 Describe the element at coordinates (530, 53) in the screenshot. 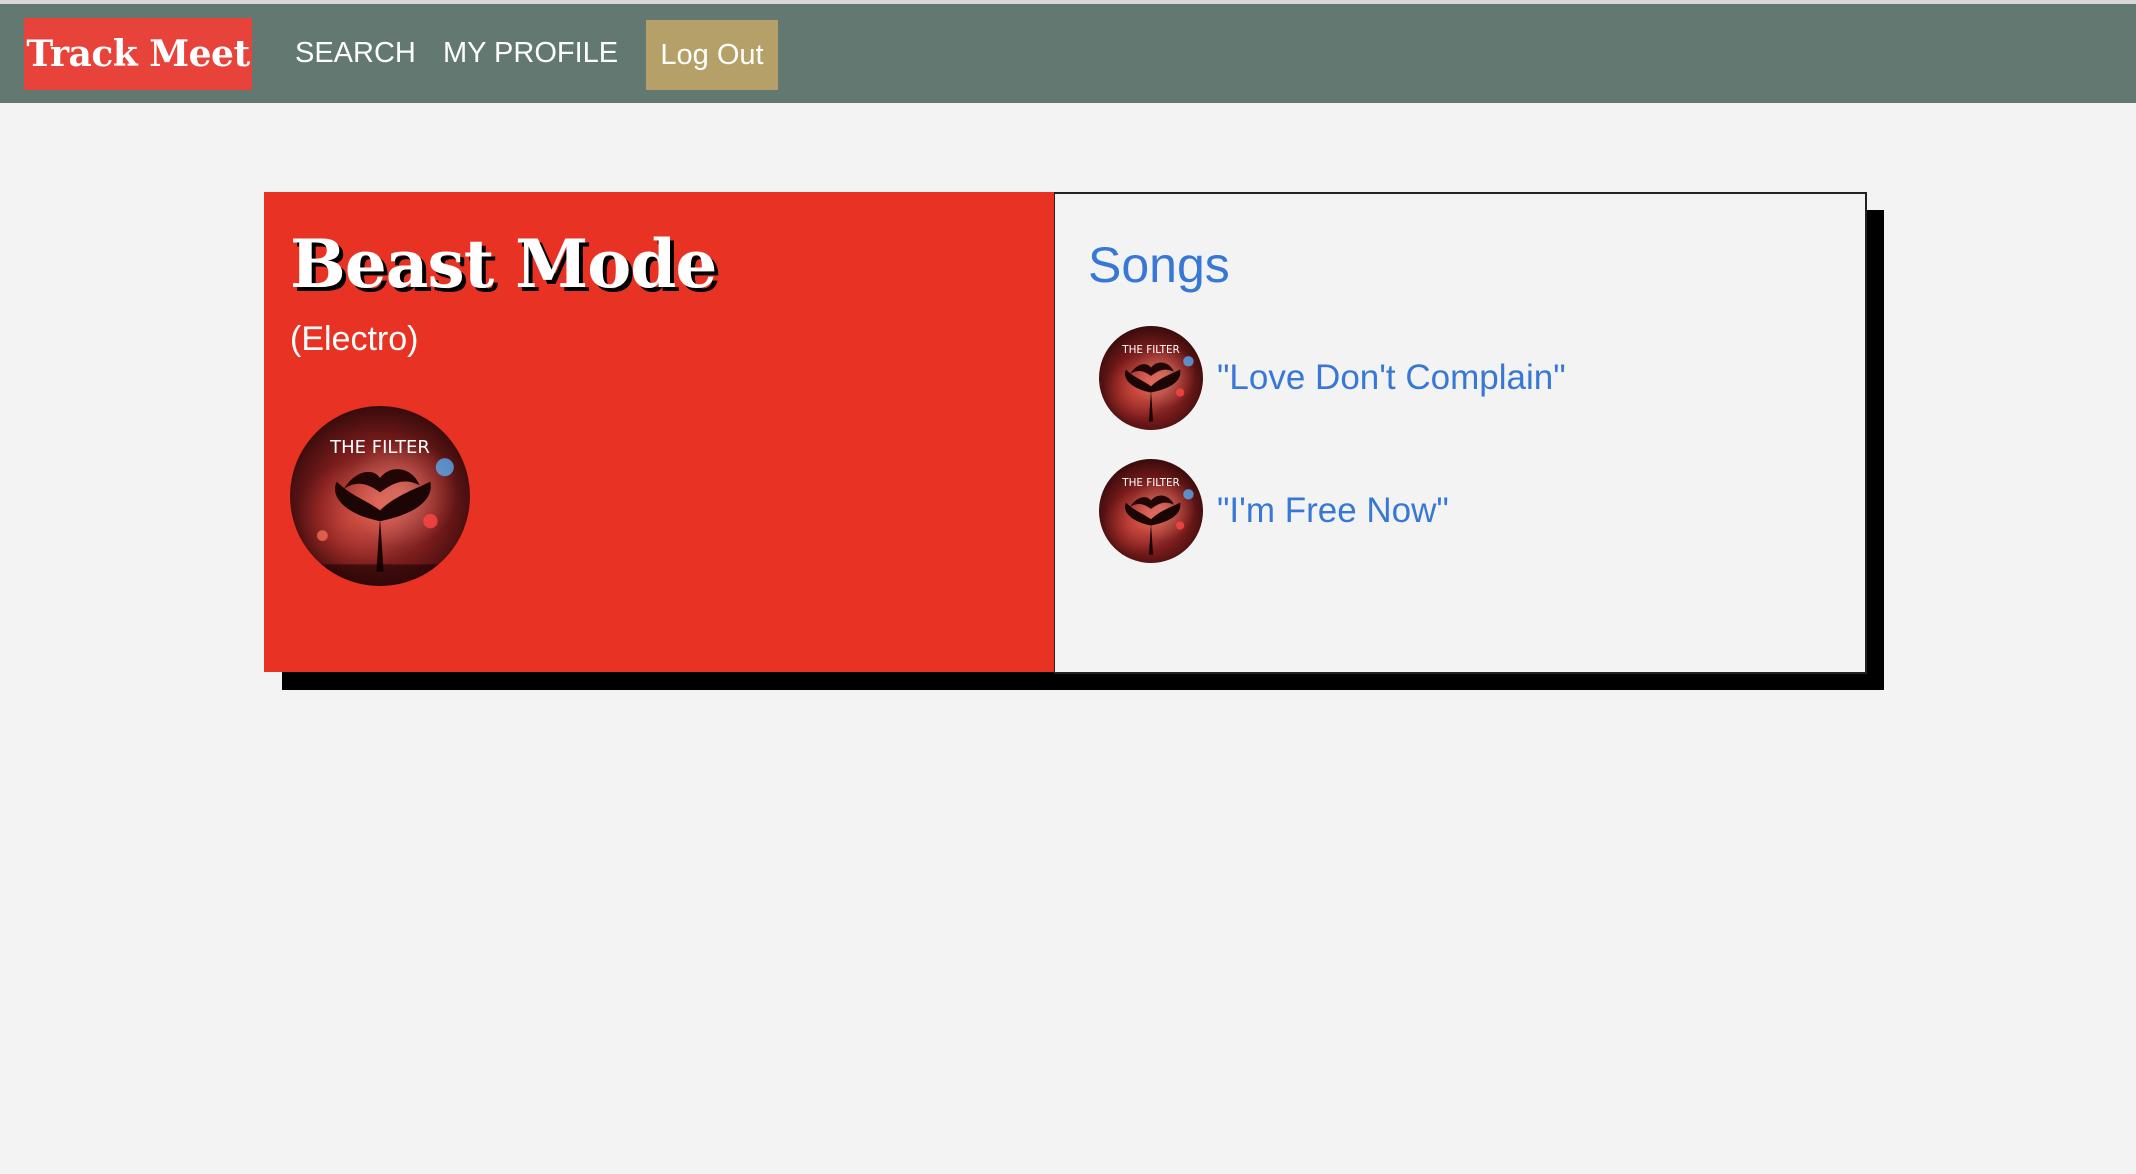

I see `nav-my-profile-link: MY PROFILE` at that location.